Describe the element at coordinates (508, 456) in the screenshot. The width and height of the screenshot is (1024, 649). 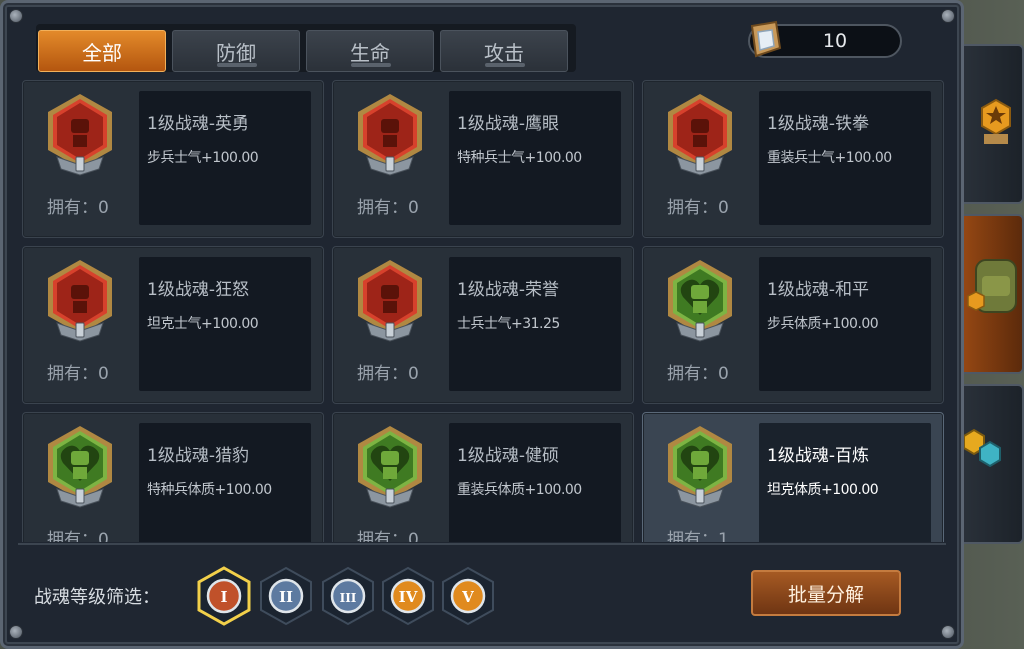
I see `soul-name: 1级战魂-健硕` at that location.